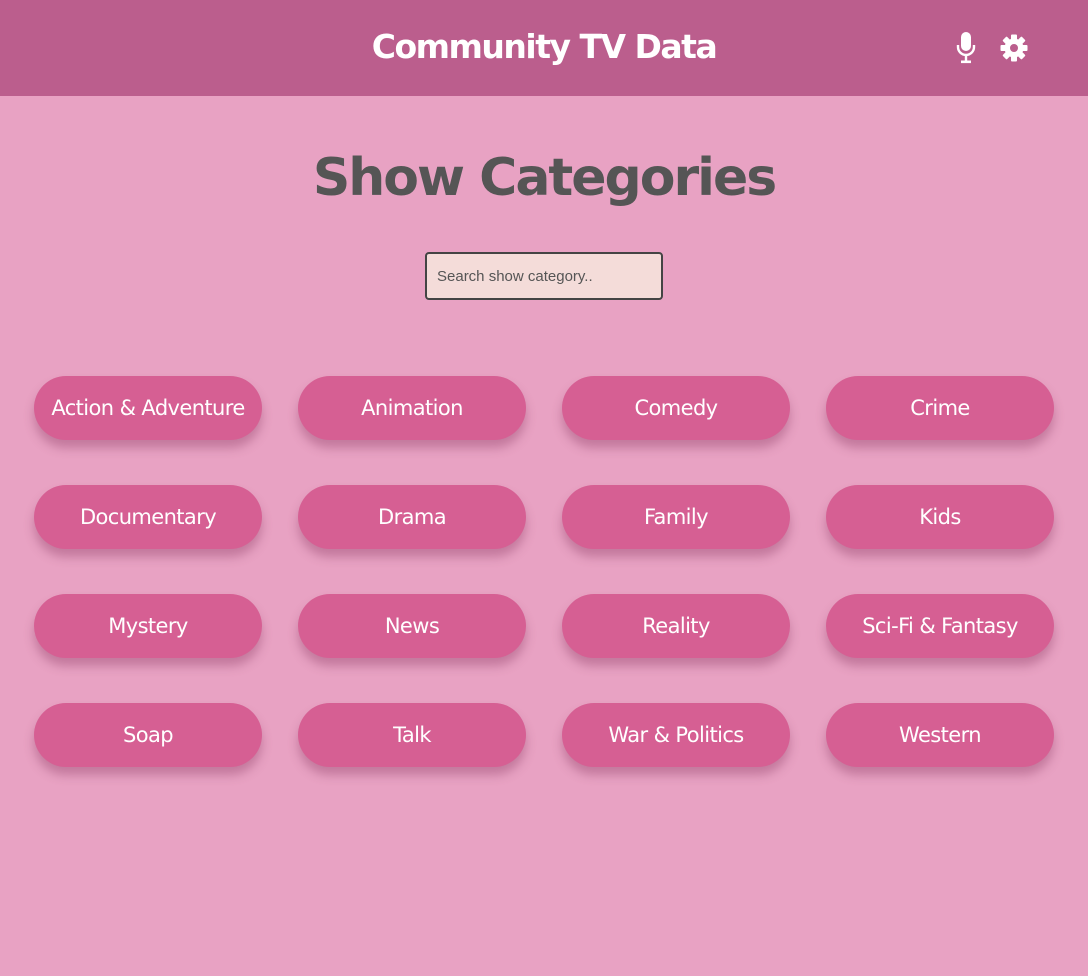 This screenshot has height=976, width=1088. I want to click on category-button-family: Family, so click(676, 517).